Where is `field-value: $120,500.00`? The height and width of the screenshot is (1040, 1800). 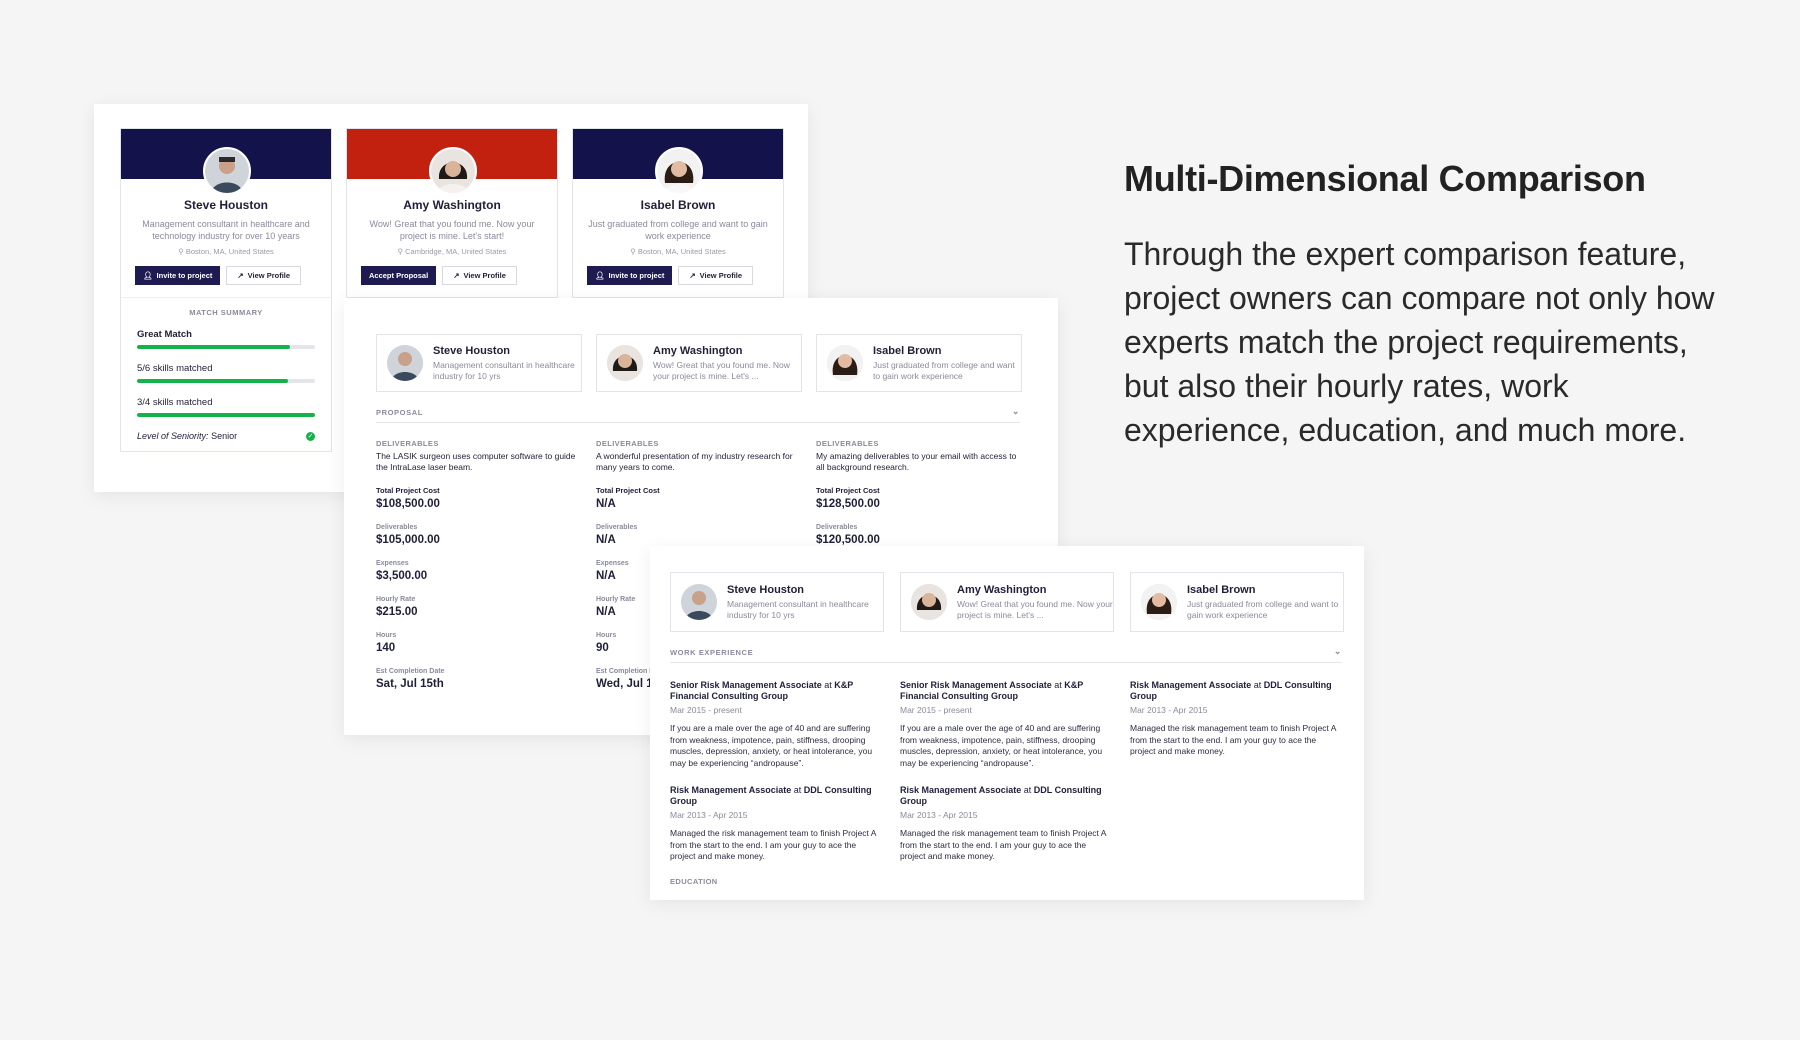
field-value: $120,500.00 is located at coordinates (848, 540).